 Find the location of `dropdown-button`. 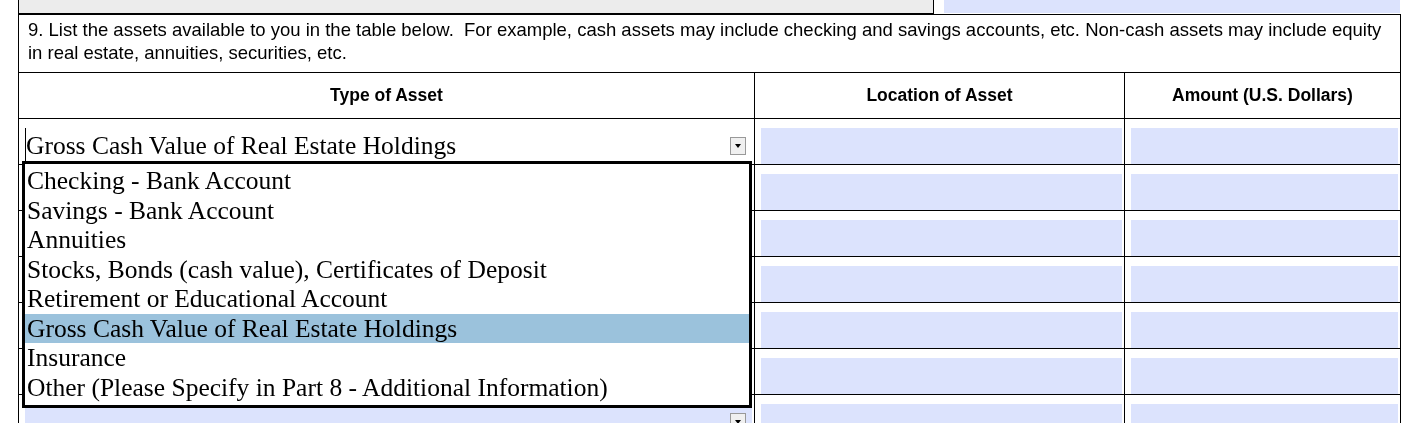

dropdown-button is located at coordinates (738, 146).